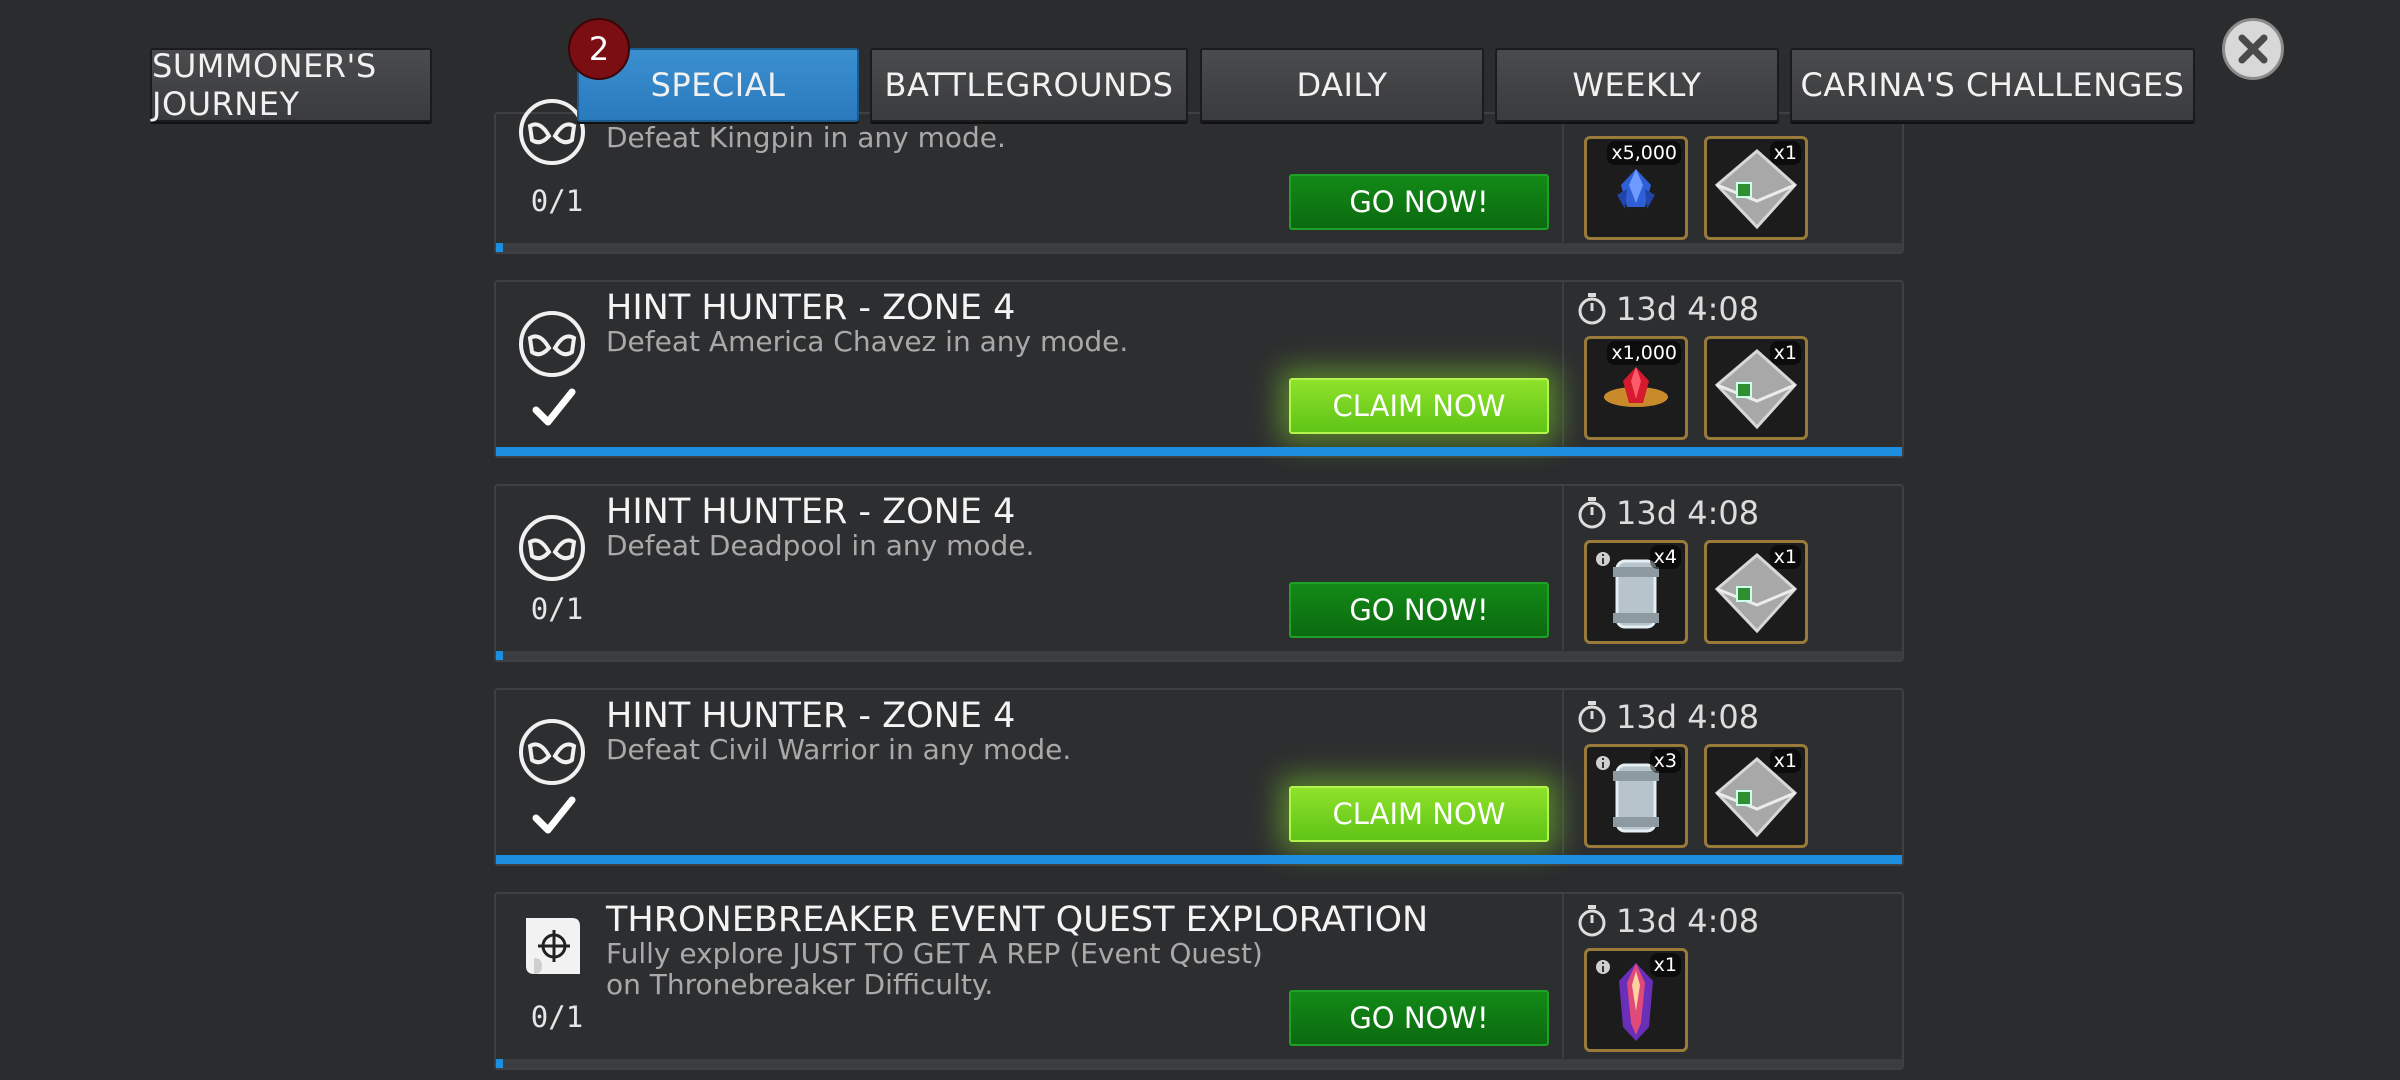 Image resolution: width=2400 pixels, height=1080 pixels. I want to click on quest-title: THRONEBREAKER EVENT QUEST EXPLORATION, so click(1017, 920).